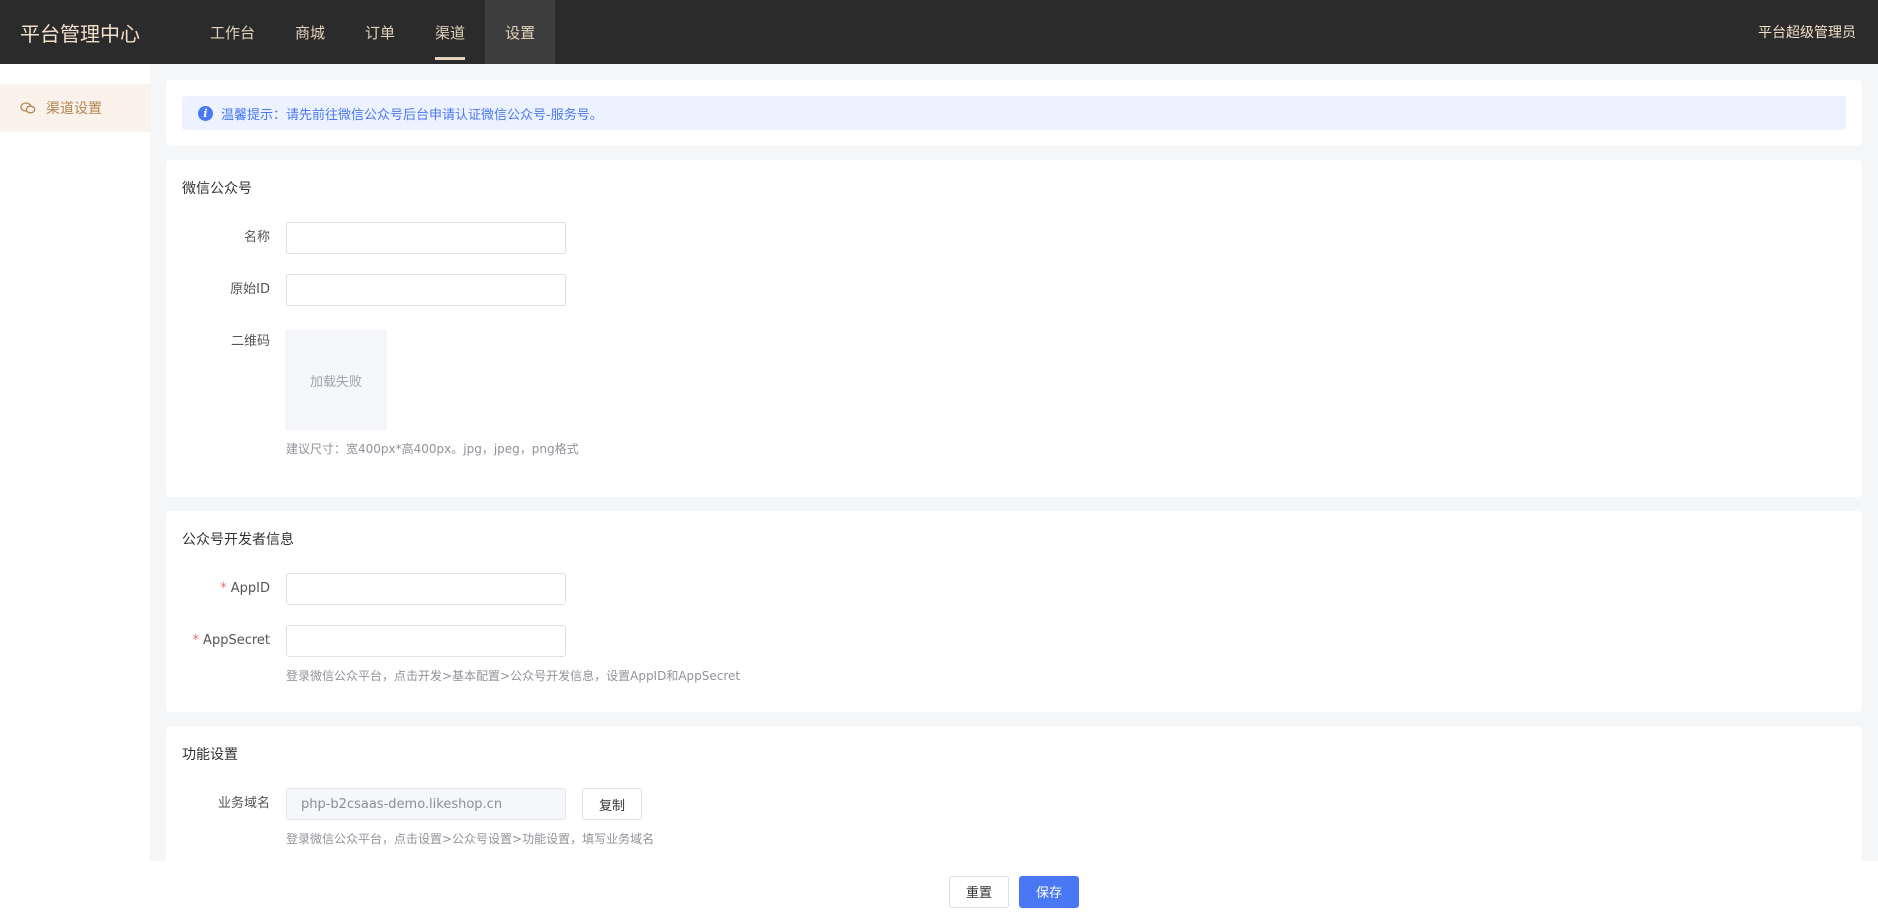 The height and width of the screenshot is (922, 1878). What do you see at coordinates (75, 493) in the screenshot?
I see `sidebar: 渠道设置` at bounding box center [75, 493].